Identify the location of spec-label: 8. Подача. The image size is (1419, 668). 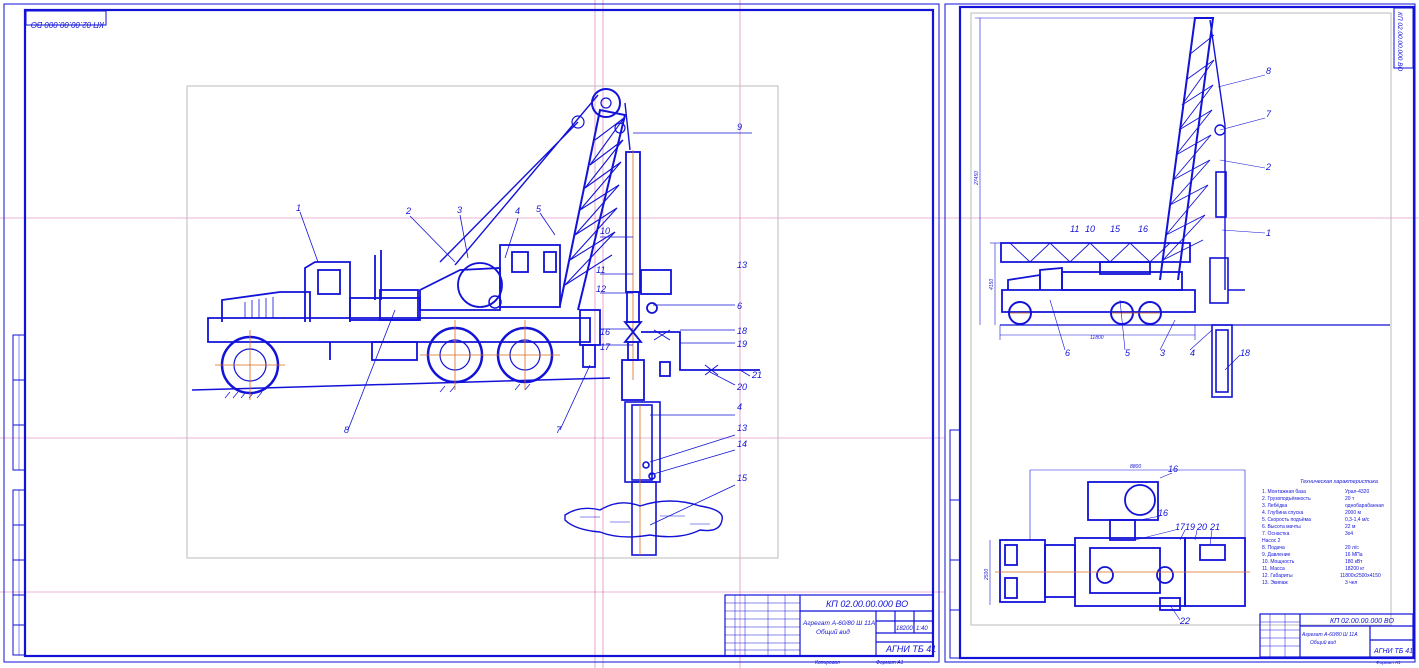
(1273, 548).